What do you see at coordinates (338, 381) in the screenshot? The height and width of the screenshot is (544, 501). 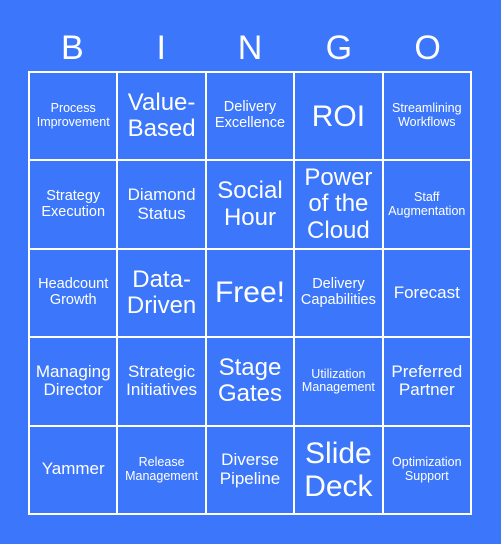 I see `bingo-cell: Utilization Management` at bounding box center [338, 381].